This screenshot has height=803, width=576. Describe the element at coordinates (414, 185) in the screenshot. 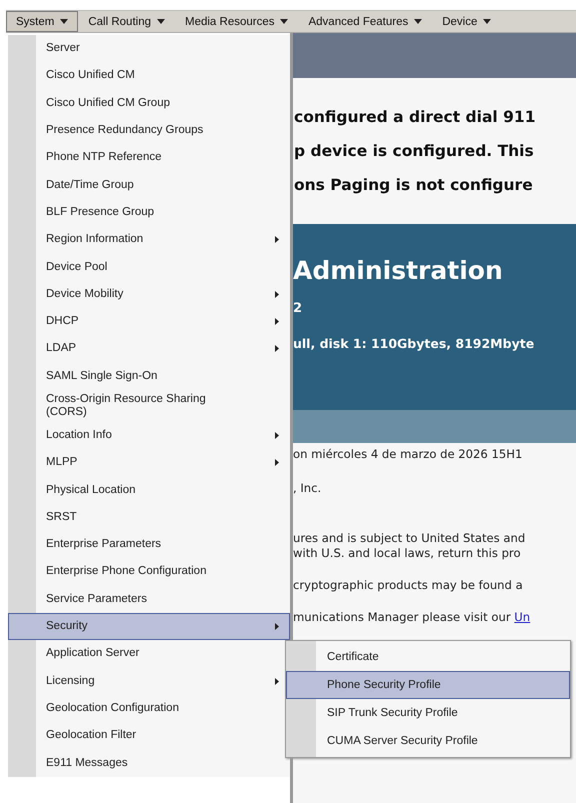

I see `warning-text: ons Paging is not configure` at that location.